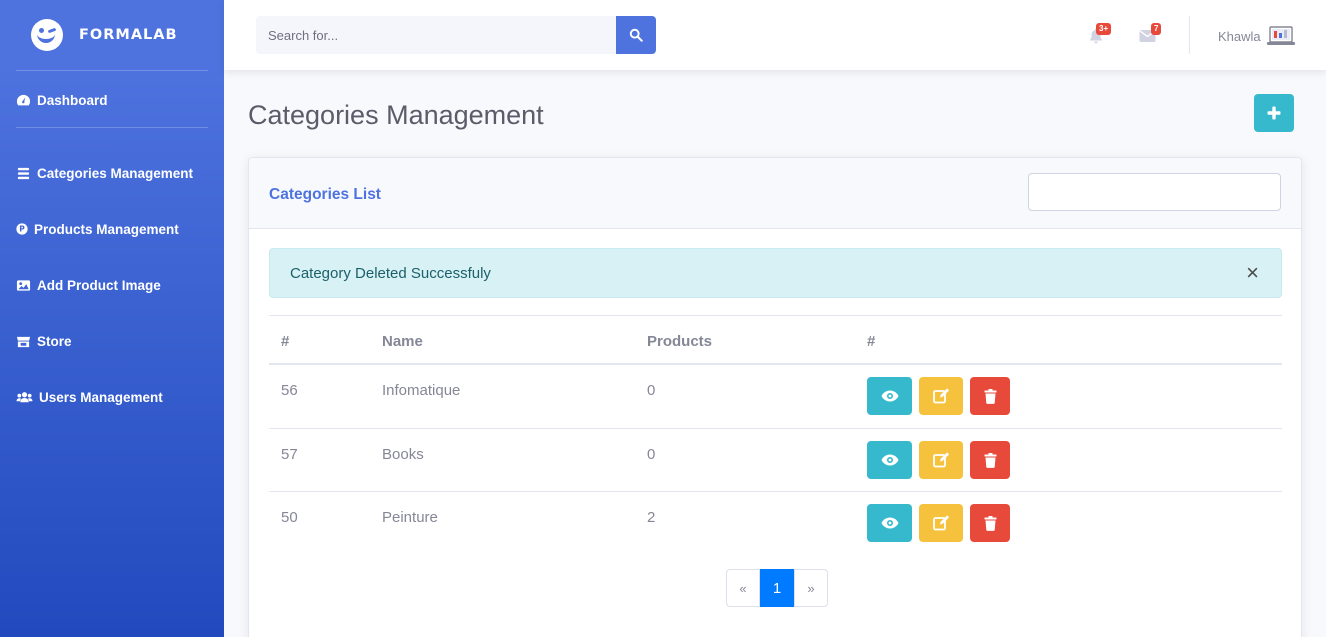  What do you see at coordinates (1239, 36) in the screenshot?
I see `user-name: Khawla` at bounding box center [1239, 36].